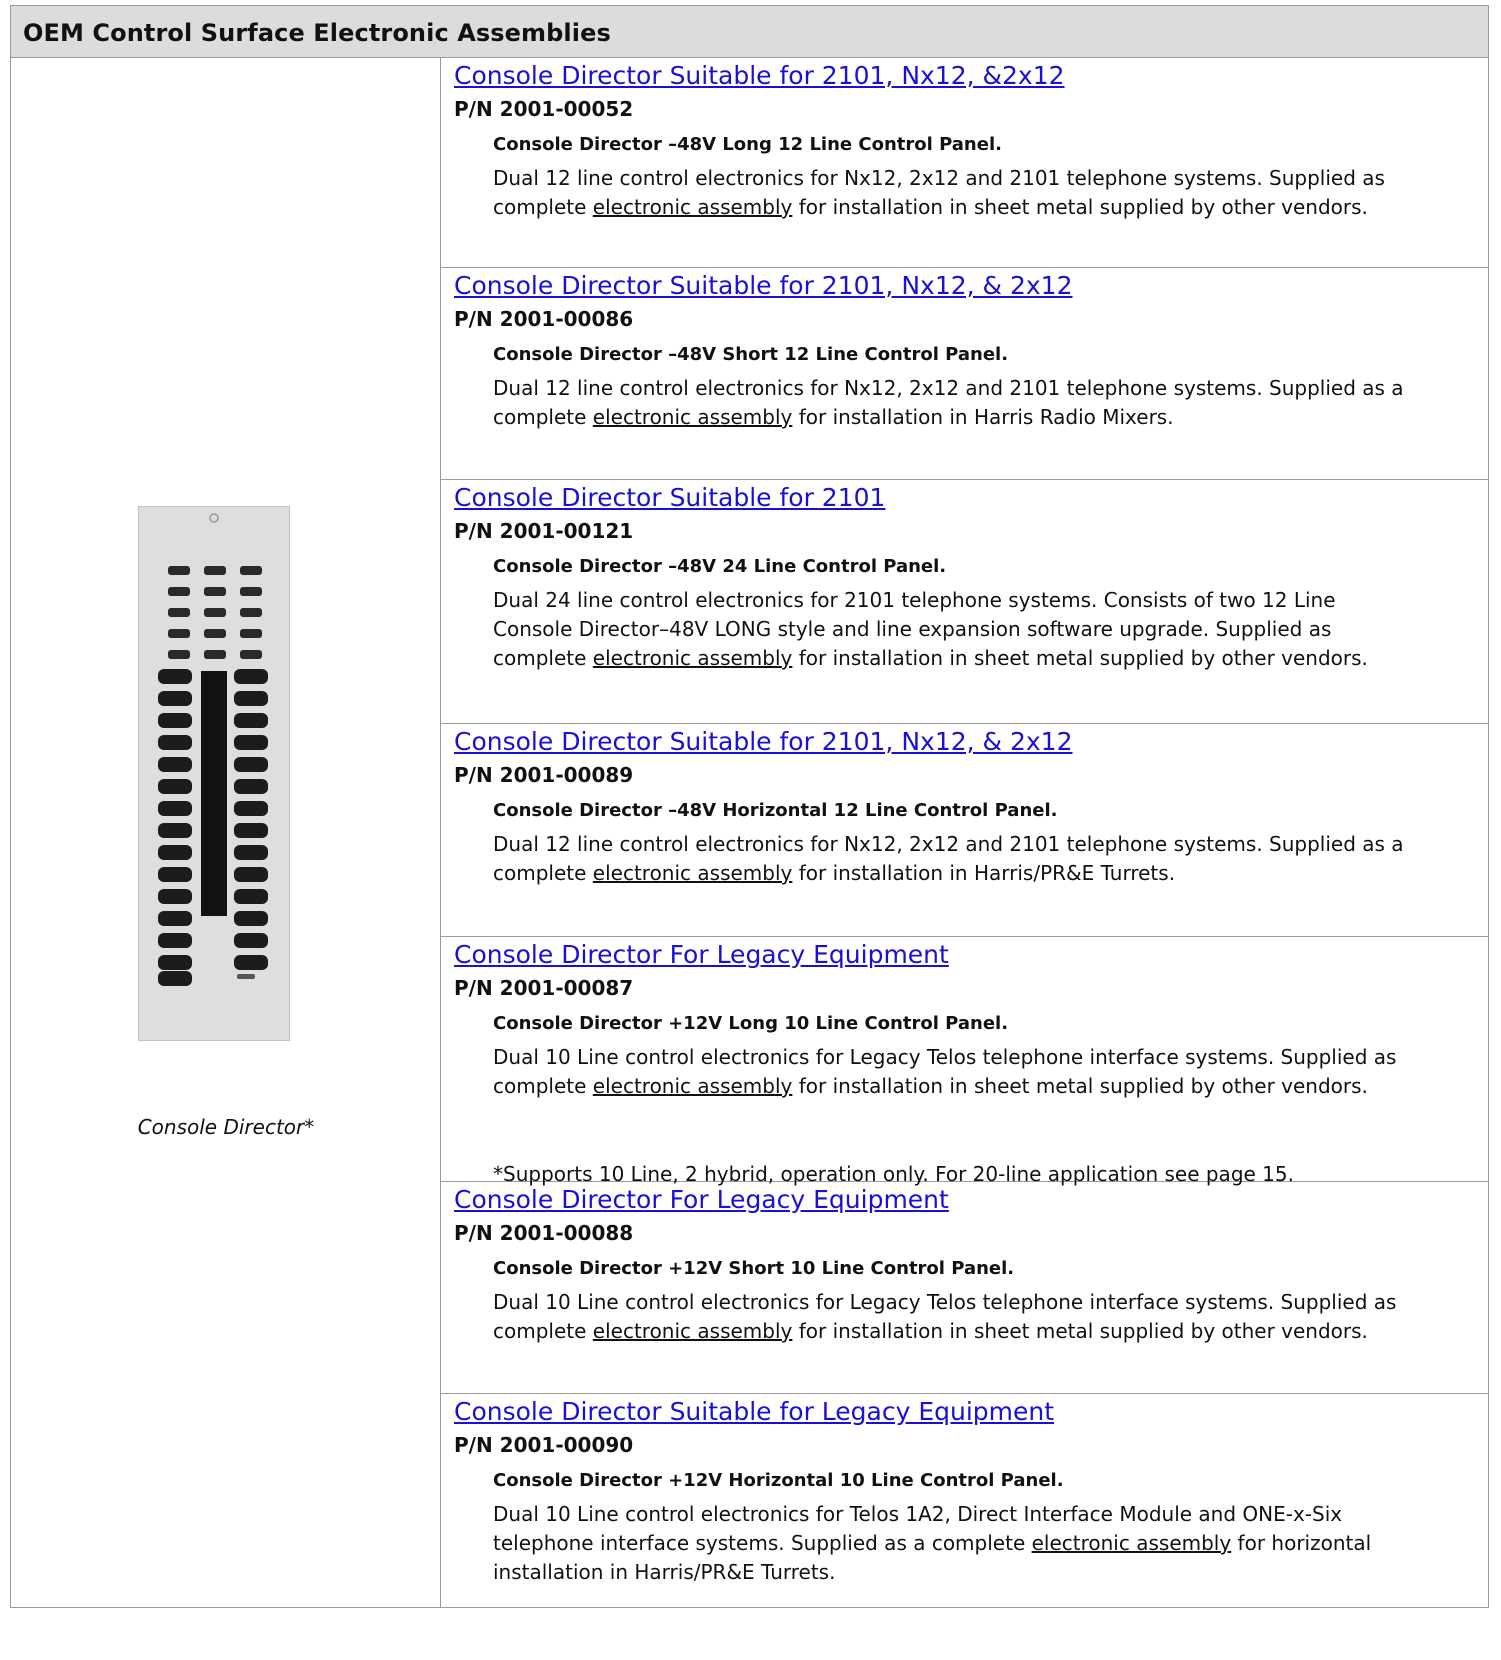 This screenshot has height=1660, width=1501. What do you see at coordinates (544, 775) in the screenshot?
I see `part-number: P/N 2001-00089` at bounding box center [544, 775].